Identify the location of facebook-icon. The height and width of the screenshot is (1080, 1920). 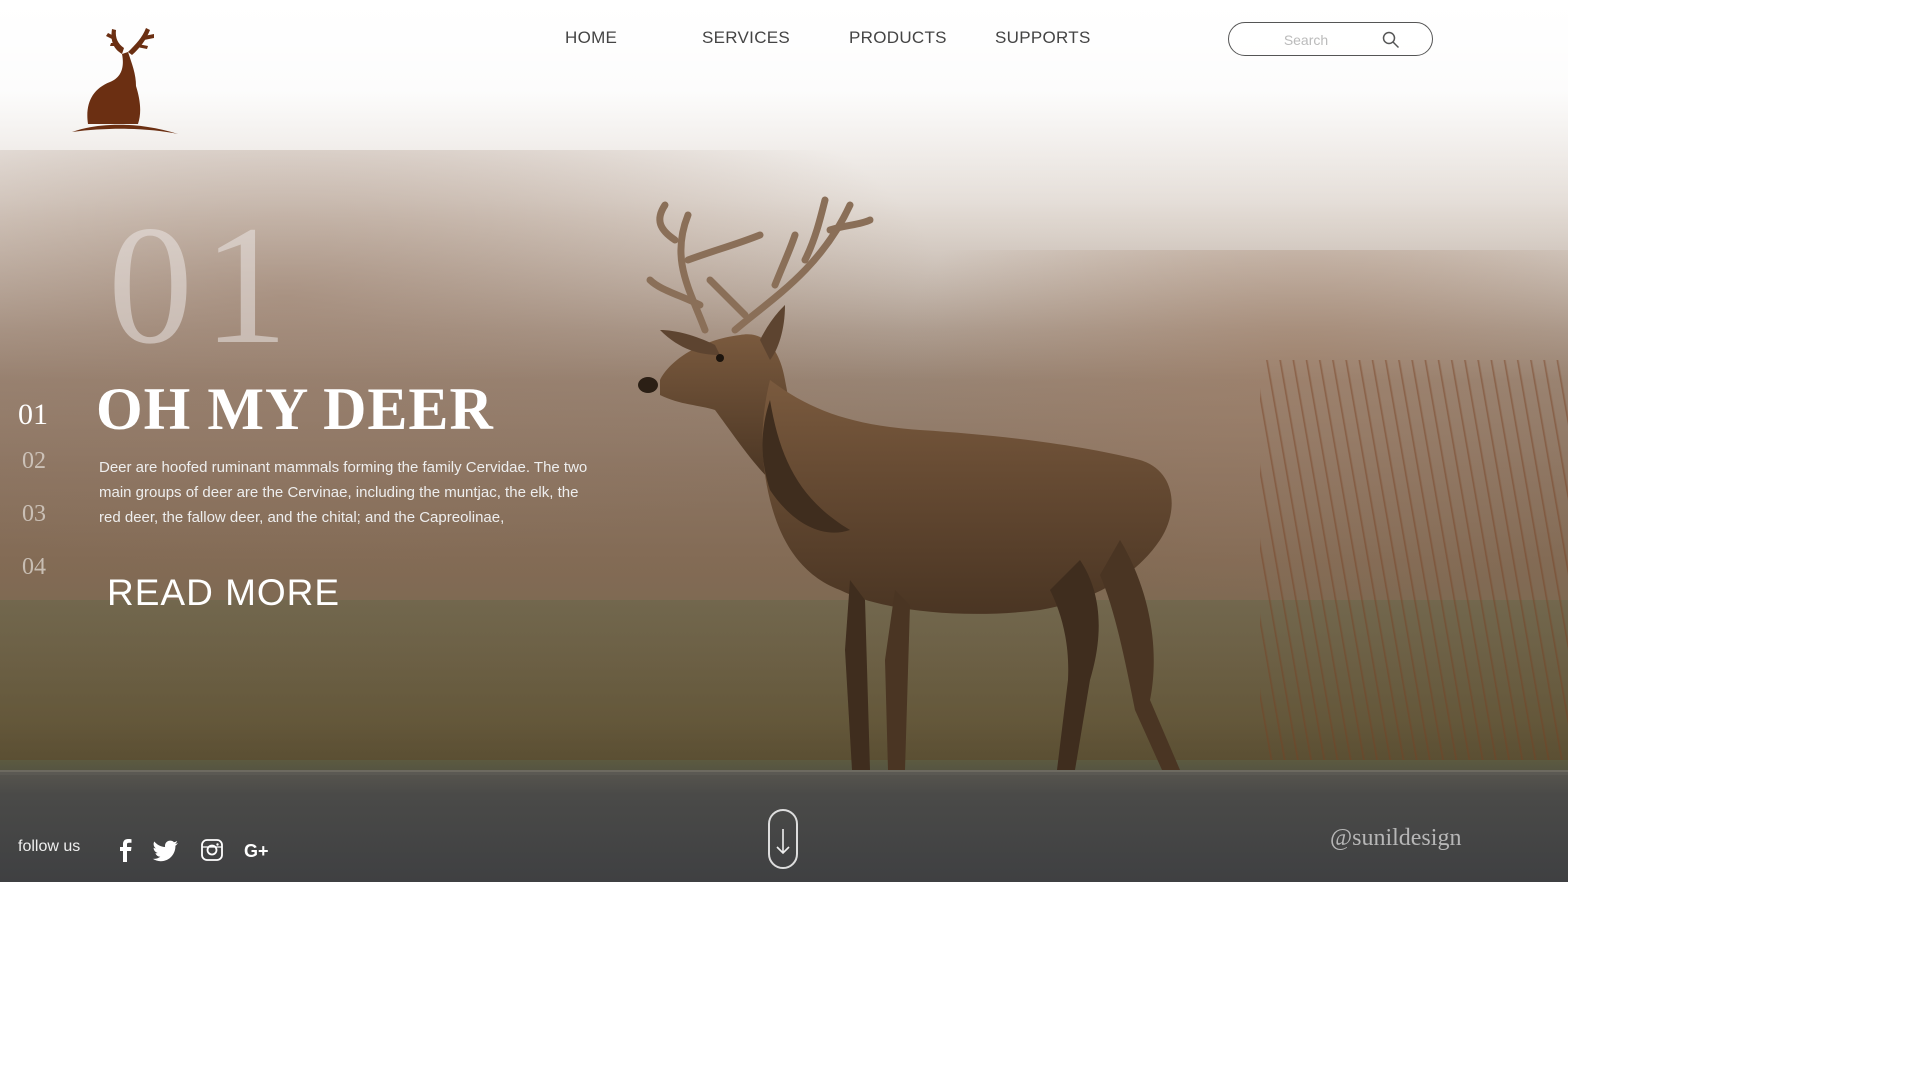
(126, 850).